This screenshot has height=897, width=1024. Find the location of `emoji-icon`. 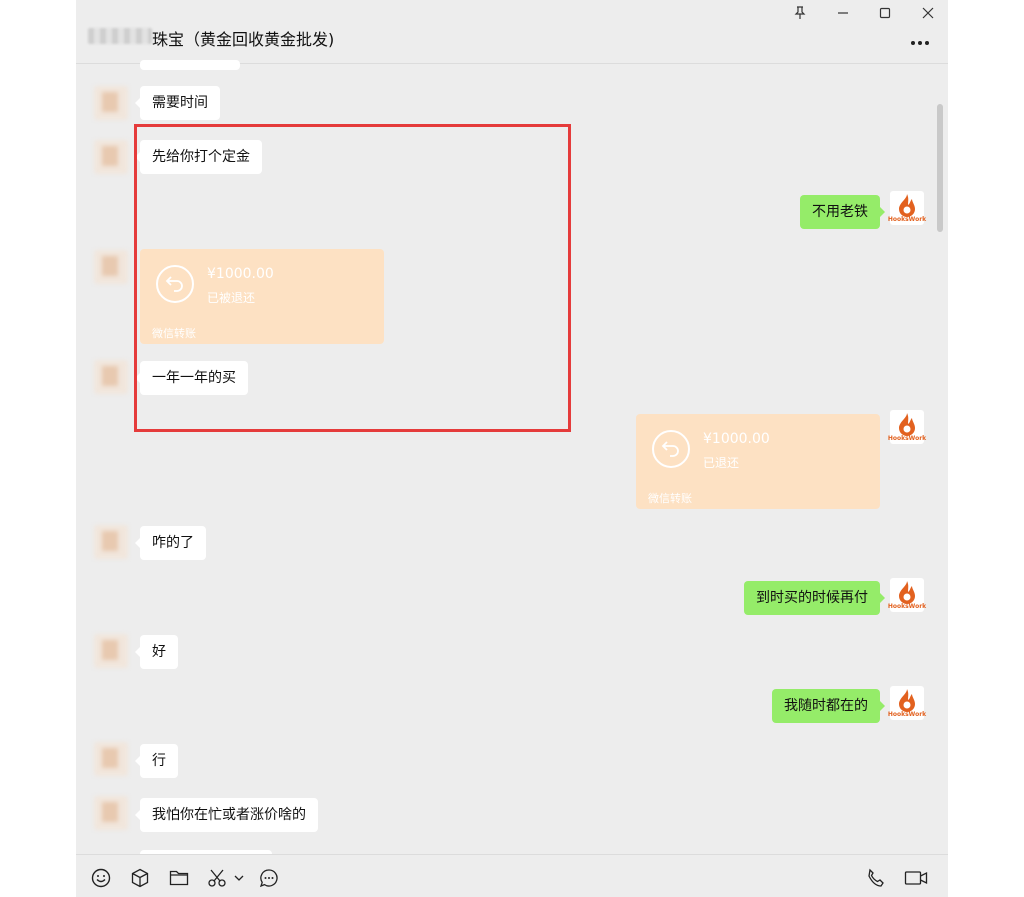

emoji-icon is located at coordinates (101, 878).